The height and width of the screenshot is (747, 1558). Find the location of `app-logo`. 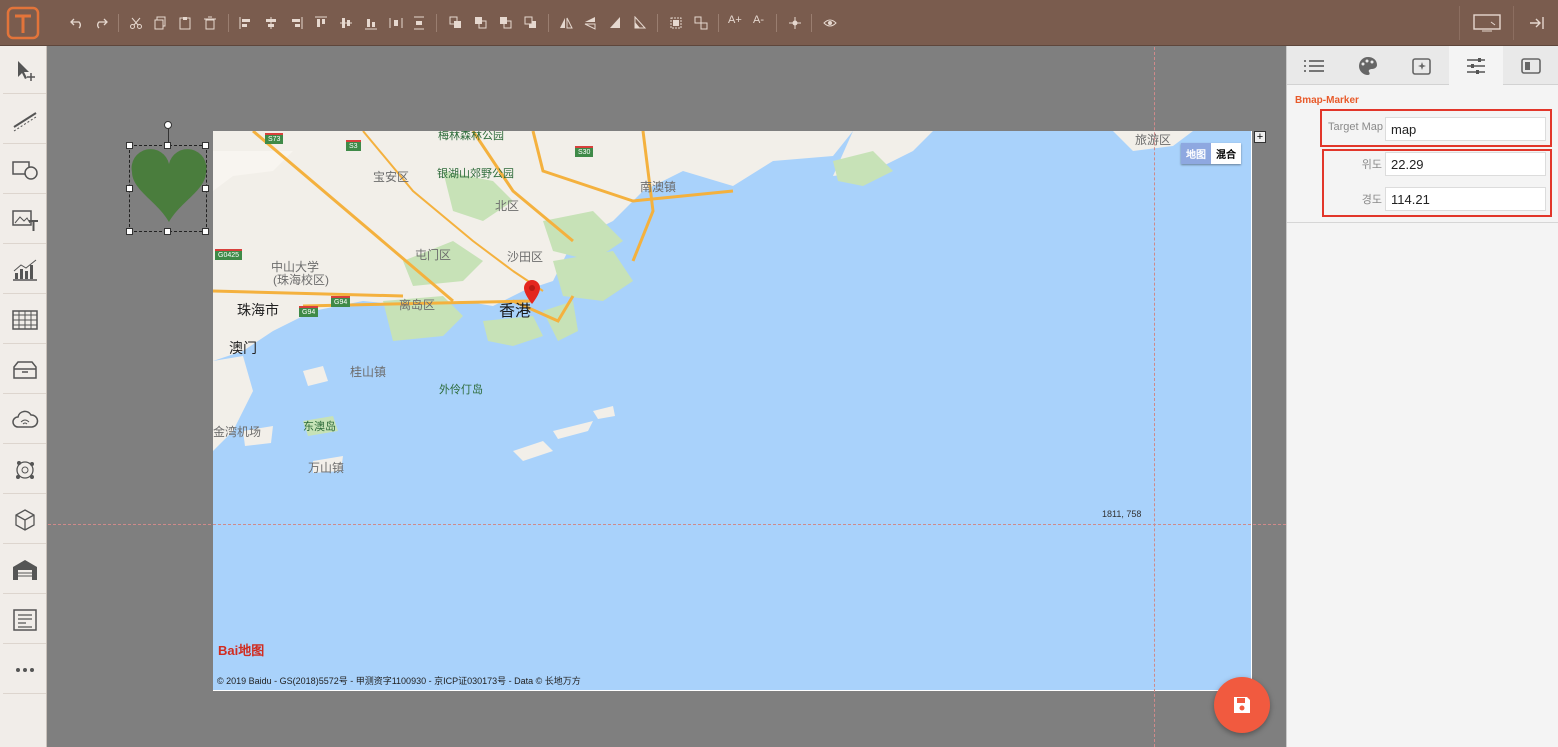

app-logo is located at coordinates (23, 23).